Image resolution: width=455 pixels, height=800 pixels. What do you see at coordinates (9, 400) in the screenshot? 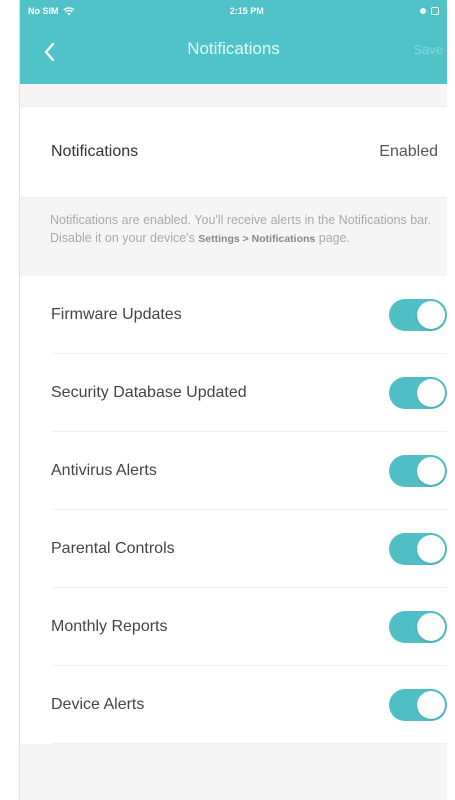
I see `left-margin` at bounding box center [9, 400].